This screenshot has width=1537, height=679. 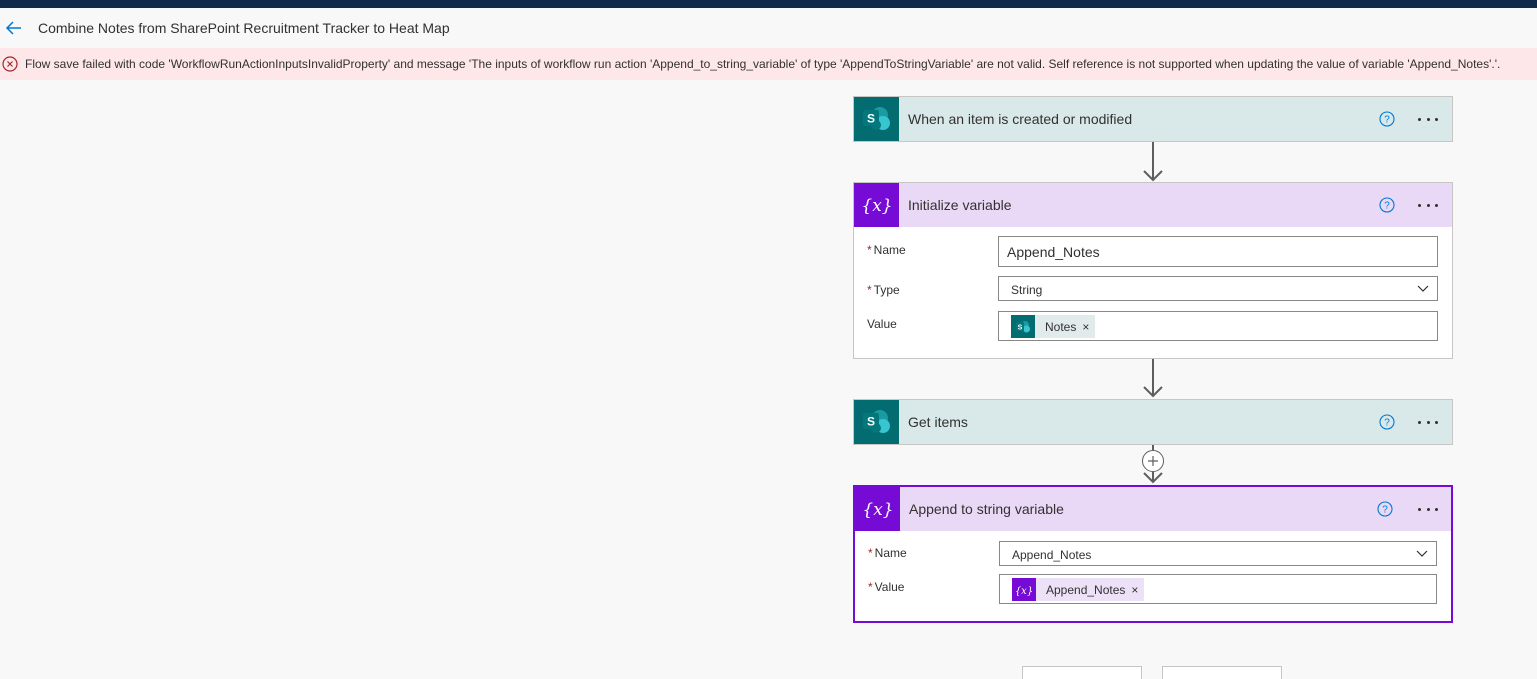 What do you see at coordinates (768, 4) in the screenshot?
I see `top-bar` at bounding box center [768, 4].